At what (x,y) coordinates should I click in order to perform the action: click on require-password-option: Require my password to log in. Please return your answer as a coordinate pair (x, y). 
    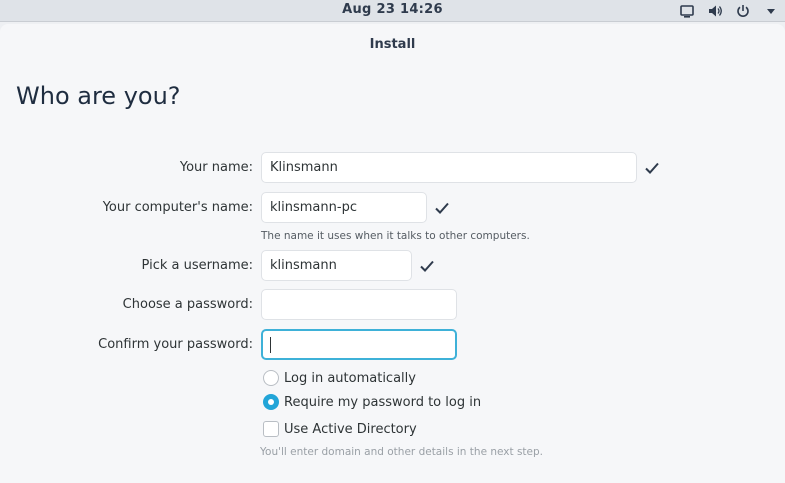
    Looking at the image, I should click on (372, 402).